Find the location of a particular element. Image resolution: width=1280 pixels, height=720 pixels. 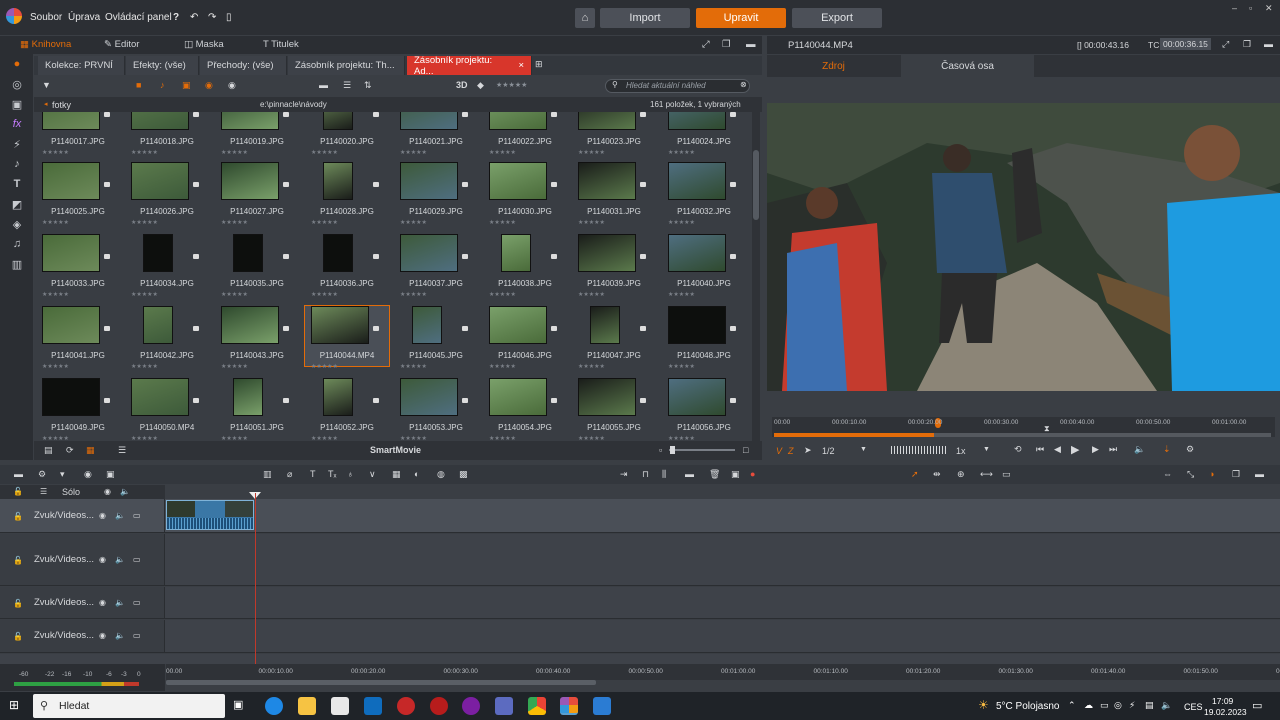

track-toggle-icon: ☰ is located at coordinates (43, 491).